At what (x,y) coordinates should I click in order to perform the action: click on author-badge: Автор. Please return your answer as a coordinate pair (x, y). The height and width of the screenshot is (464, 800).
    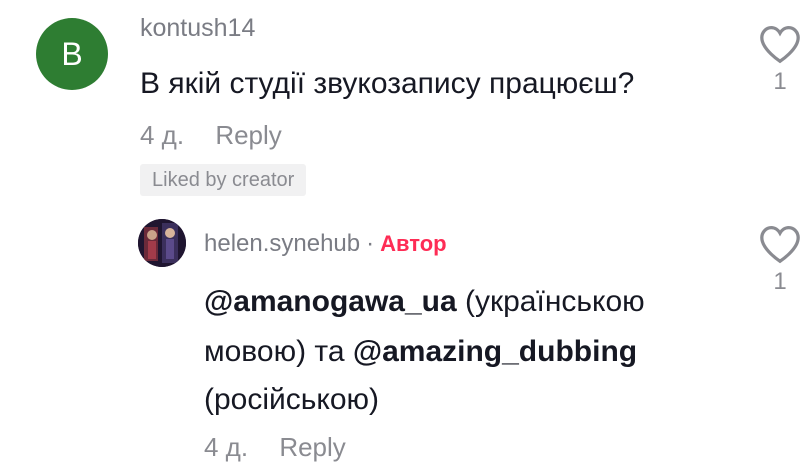
    Looking at the image, I should click on (413, 243).